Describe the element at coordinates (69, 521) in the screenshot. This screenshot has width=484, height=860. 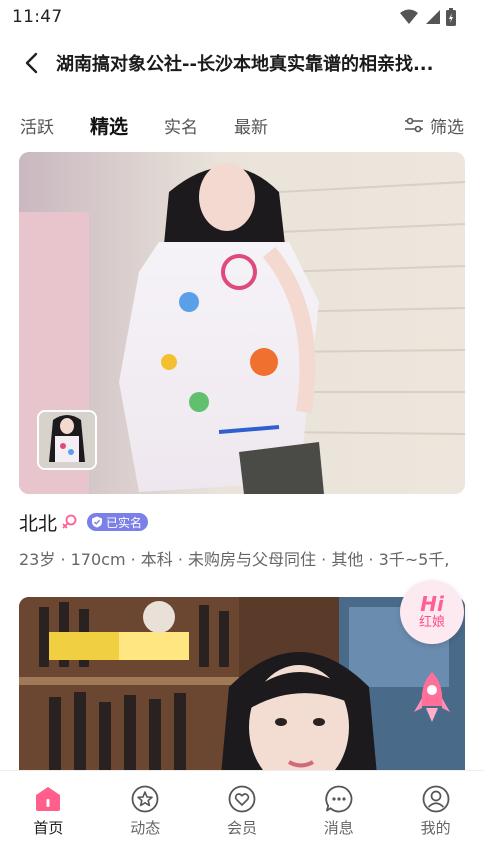
I see `female-icon` at that location.